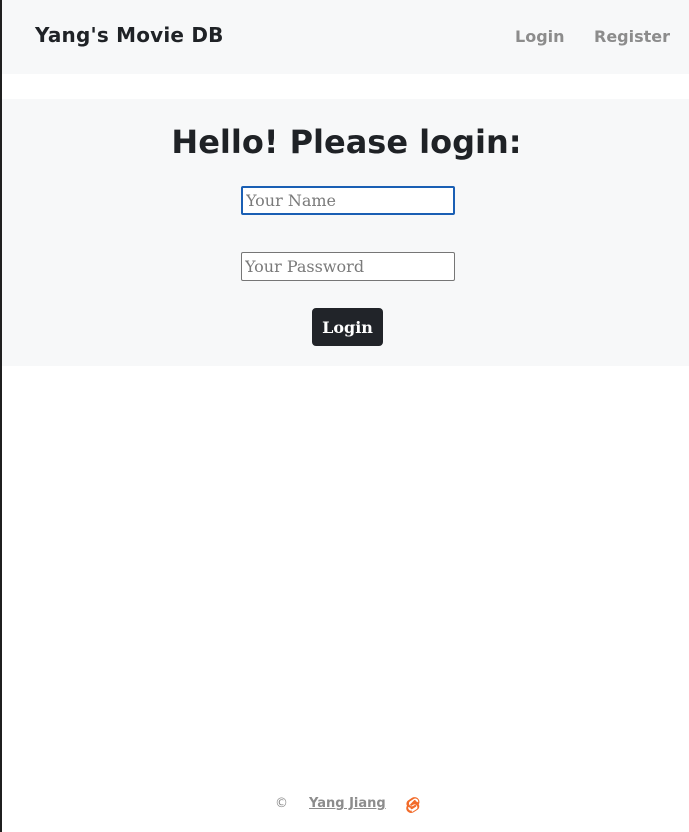 This screenshot has height=832, width=689. What do you see at coordinates (348, 266) in the screenshot?
I see `password-input` at bounding box center [348, 266].